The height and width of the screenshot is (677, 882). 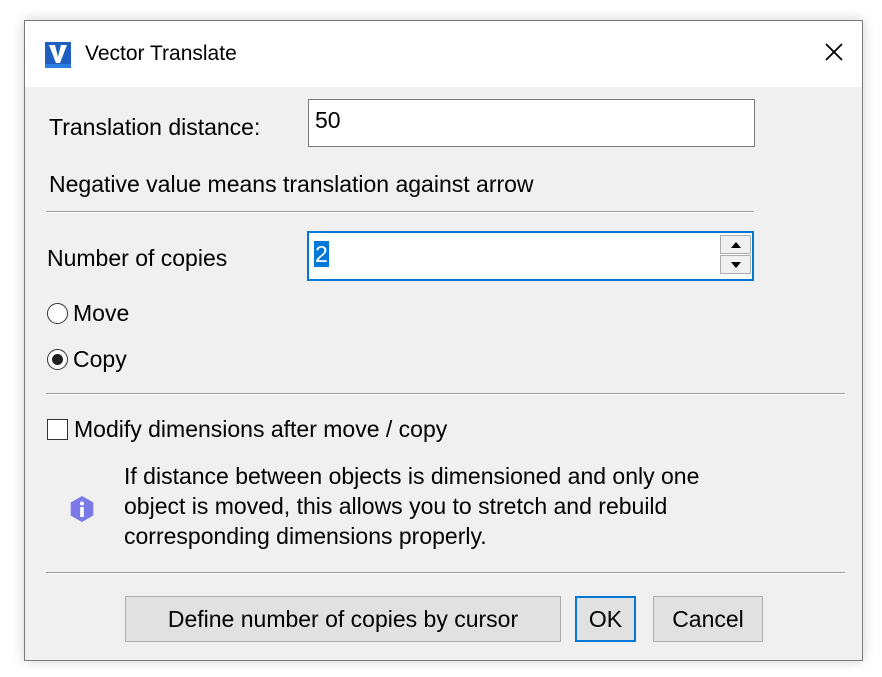 I want to click on translation-distance-value: 50, so click(x=328, y=120).